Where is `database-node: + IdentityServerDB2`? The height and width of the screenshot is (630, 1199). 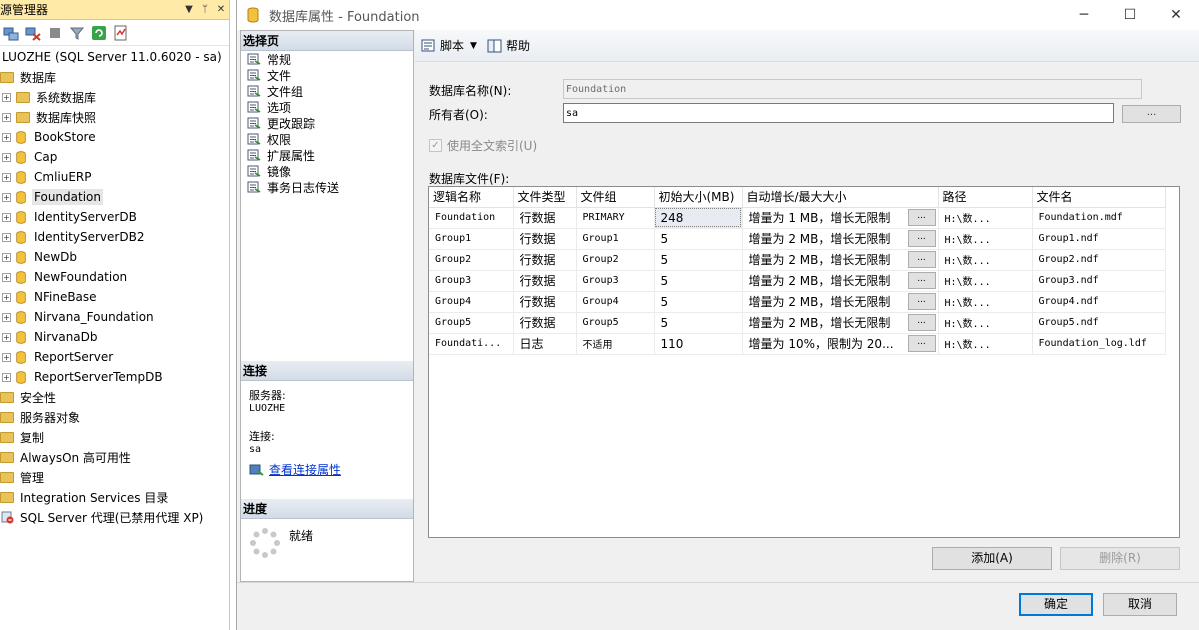
database-node: + IdentityServerDB2 is located at coordinates (114, 237).